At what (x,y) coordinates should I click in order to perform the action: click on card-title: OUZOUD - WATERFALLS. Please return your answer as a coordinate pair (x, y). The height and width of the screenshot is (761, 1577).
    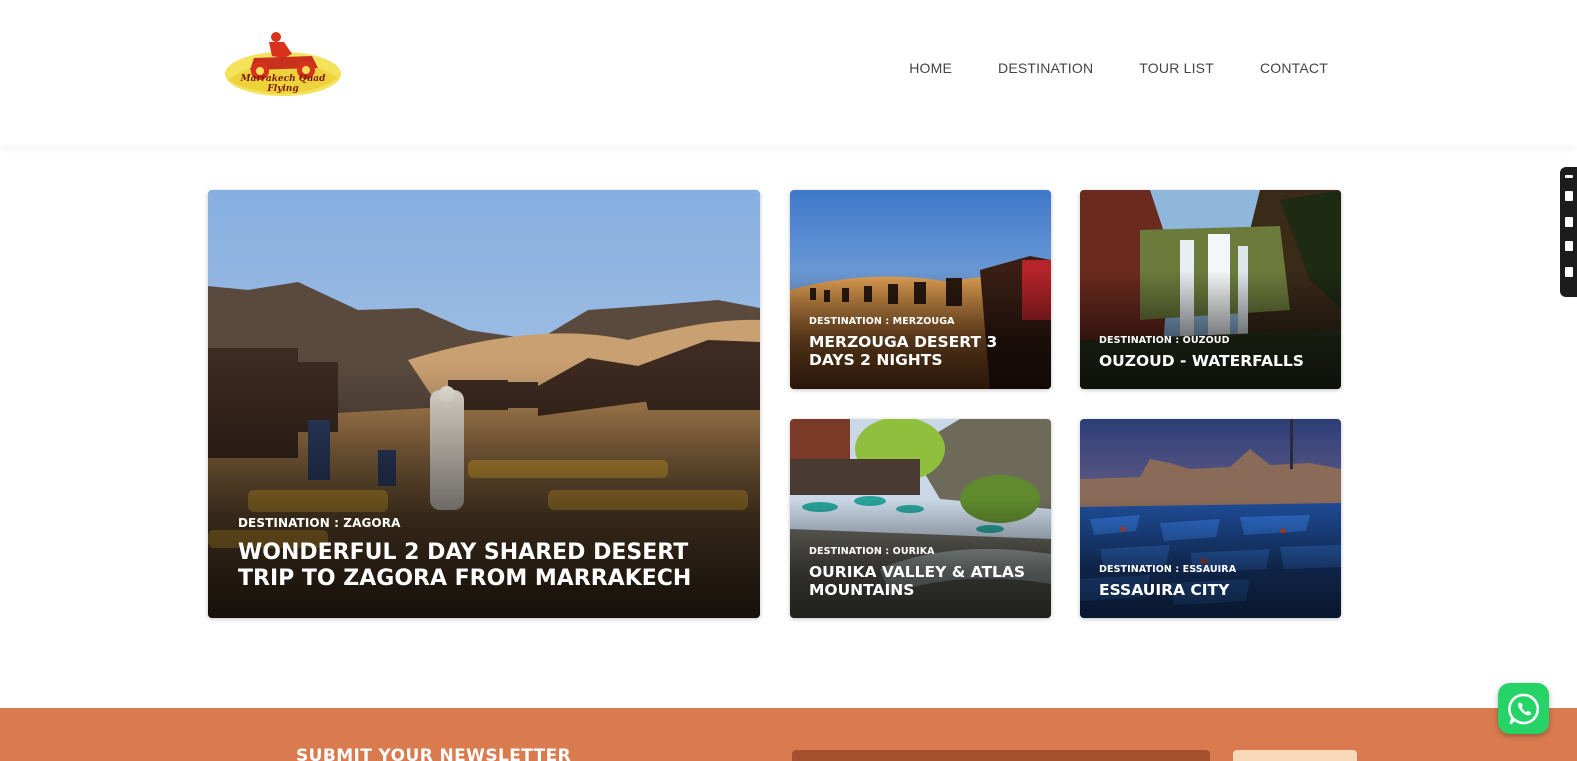
    Looking at the image, I should click on (1213, 361).